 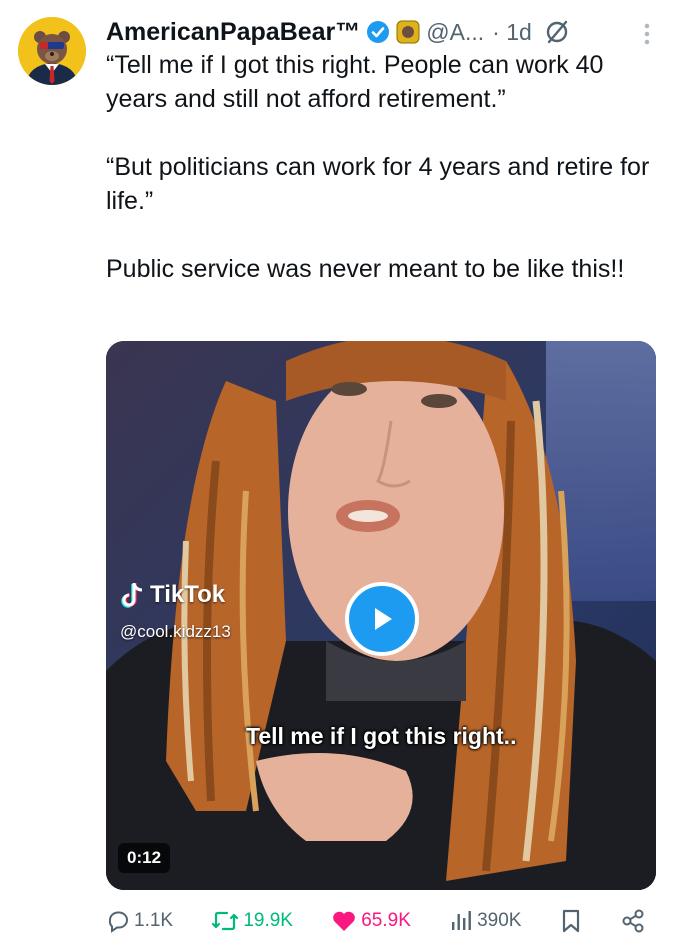 I want to click on share-icon, so click(x=633, y=921).